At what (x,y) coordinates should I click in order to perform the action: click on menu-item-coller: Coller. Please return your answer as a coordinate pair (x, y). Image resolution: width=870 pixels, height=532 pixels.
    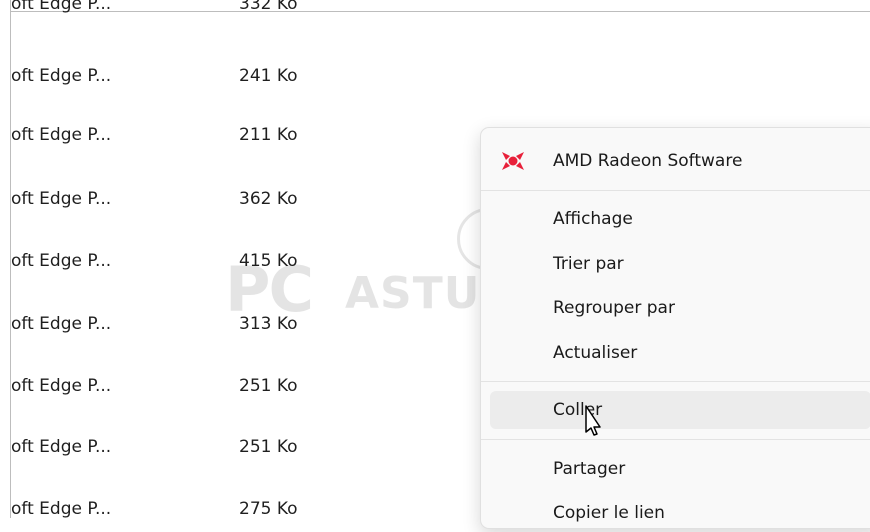
    Looking at the image, I should click on (680, 410).